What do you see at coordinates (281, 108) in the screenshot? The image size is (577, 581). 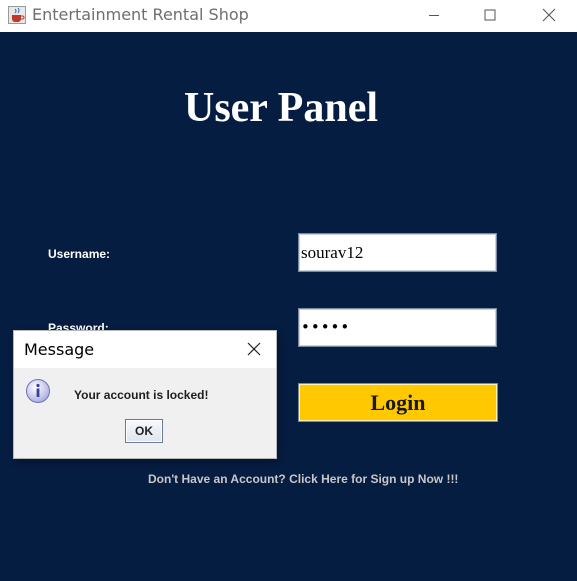 I see `page-title: User Panel` at bounding box center [281, 108].